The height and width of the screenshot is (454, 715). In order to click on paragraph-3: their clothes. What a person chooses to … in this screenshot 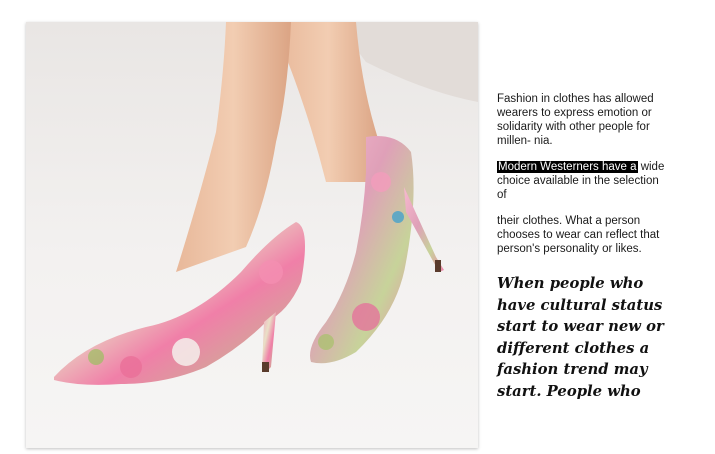, I will do `click(578, 235)`.